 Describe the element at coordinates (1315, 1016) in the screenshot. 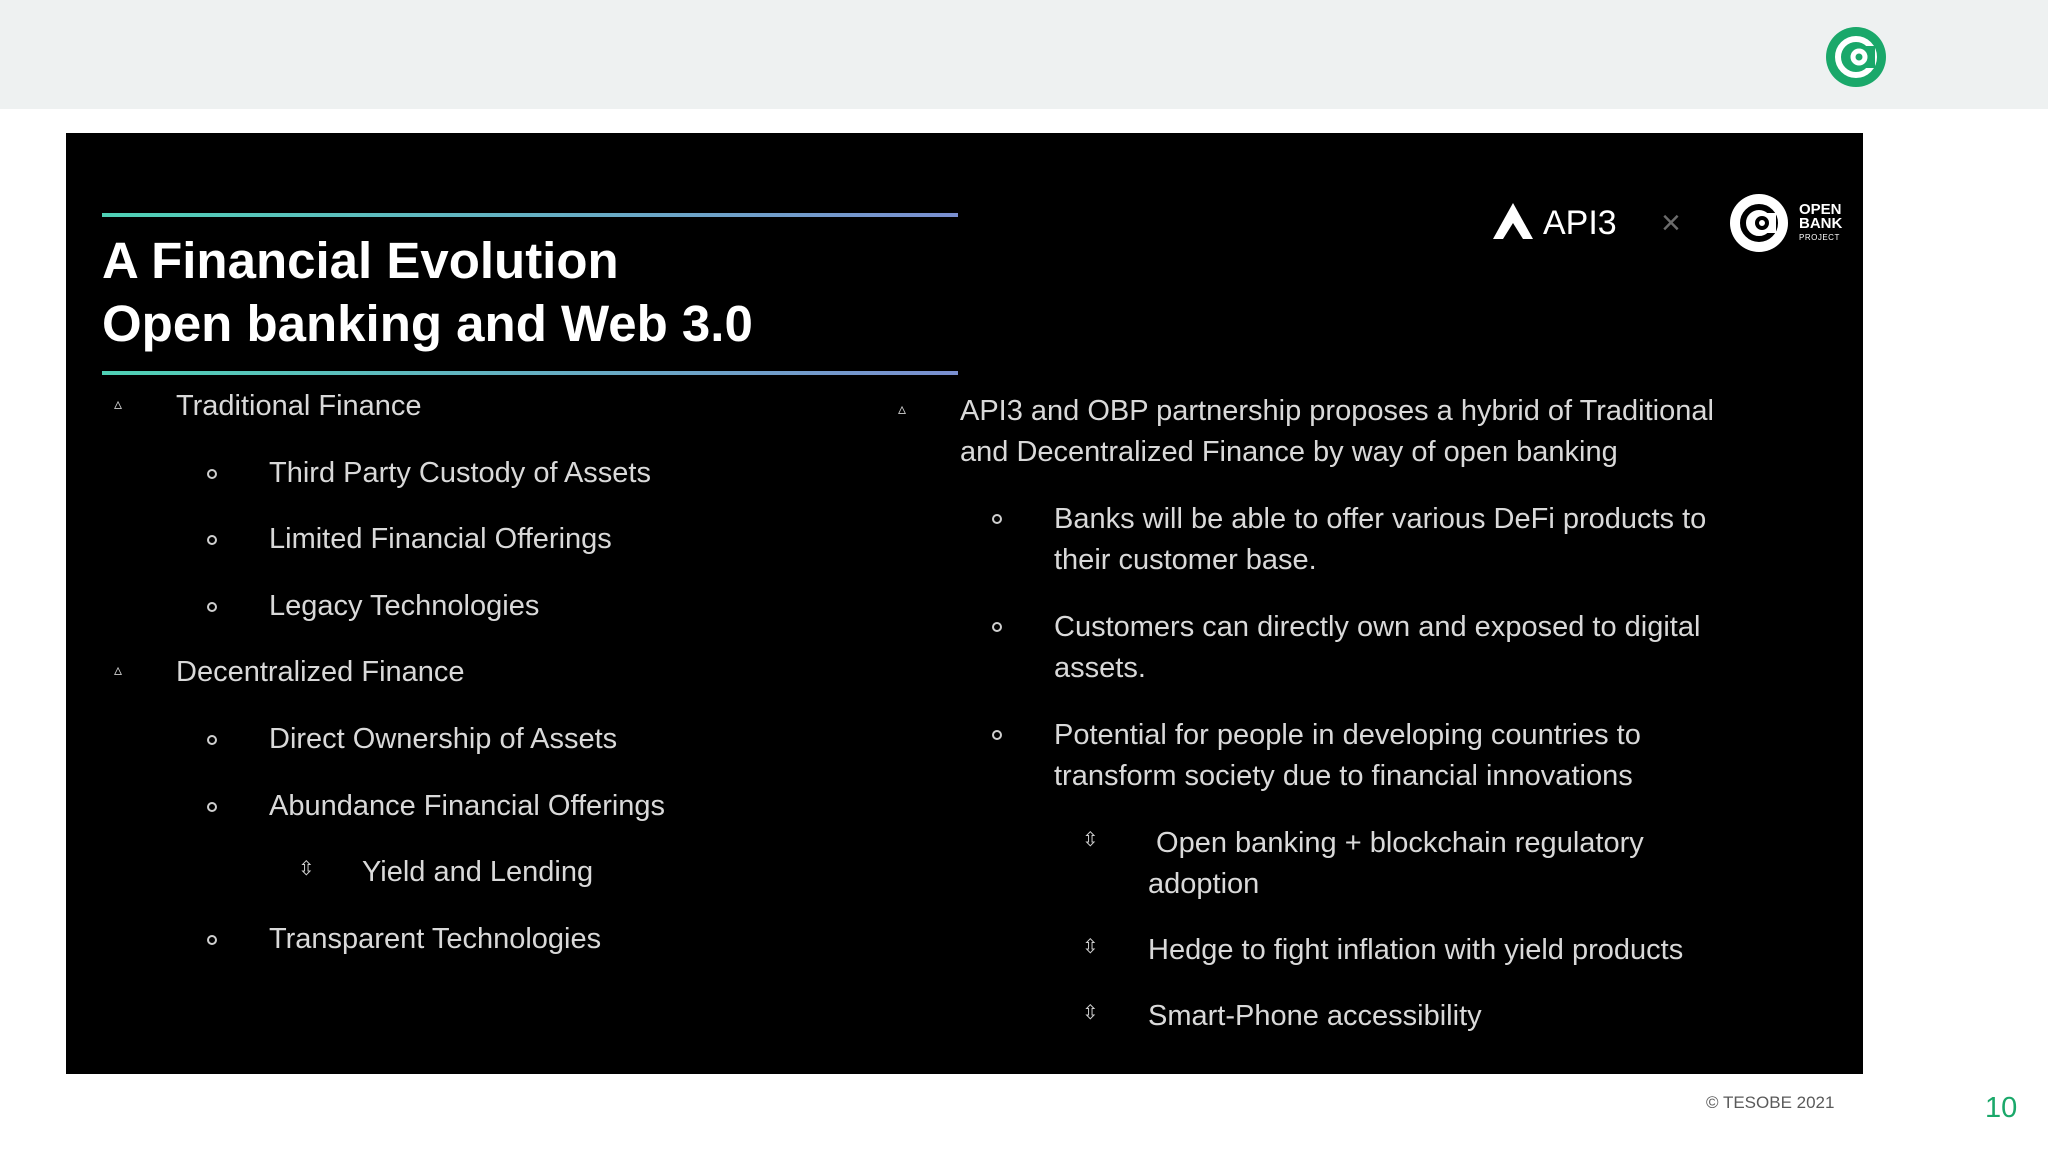

I see `subpoint-3: Smart-Phone accessibility` at that location.